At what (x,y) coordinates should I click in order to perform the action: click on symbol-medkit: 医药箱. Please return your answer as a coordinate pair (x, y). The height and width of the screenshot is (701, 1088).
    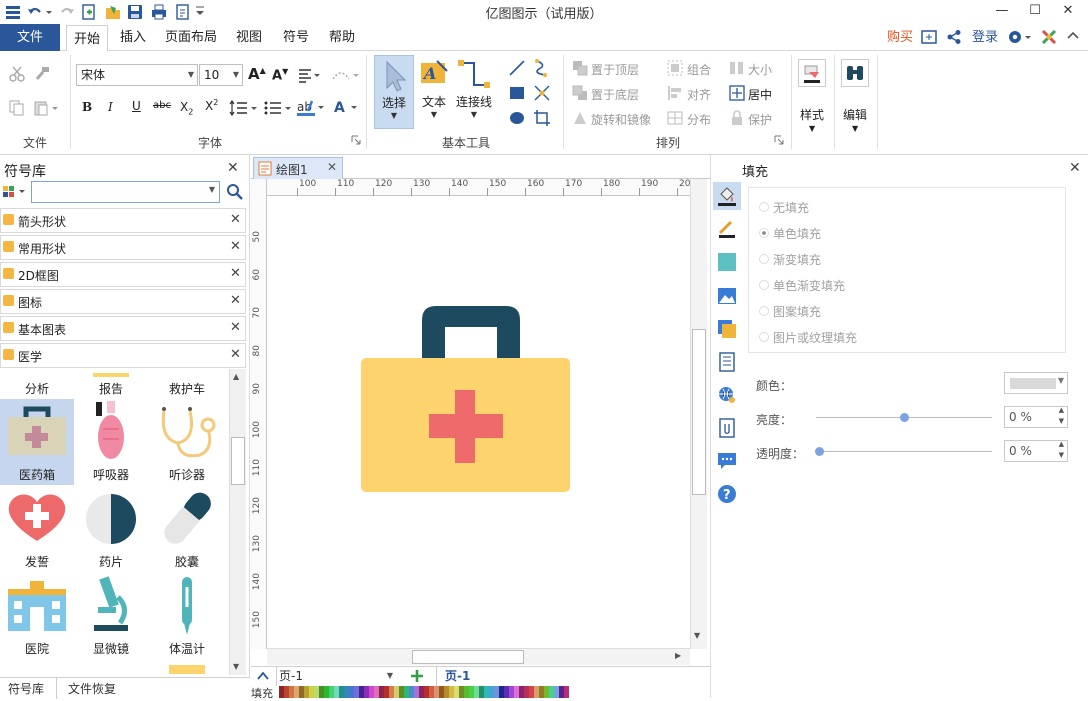
    Looking at the image, I should click on (37, 442).